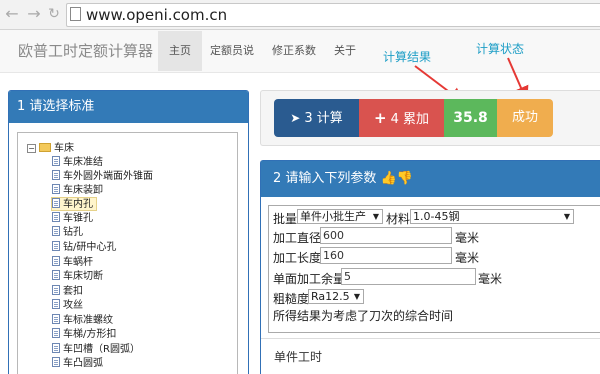 This screenshot has height=374, width=600. Describe the element at coordinates (388, 178) in the screenshot. I see `thumbs-up-icon: 👍` at that location.